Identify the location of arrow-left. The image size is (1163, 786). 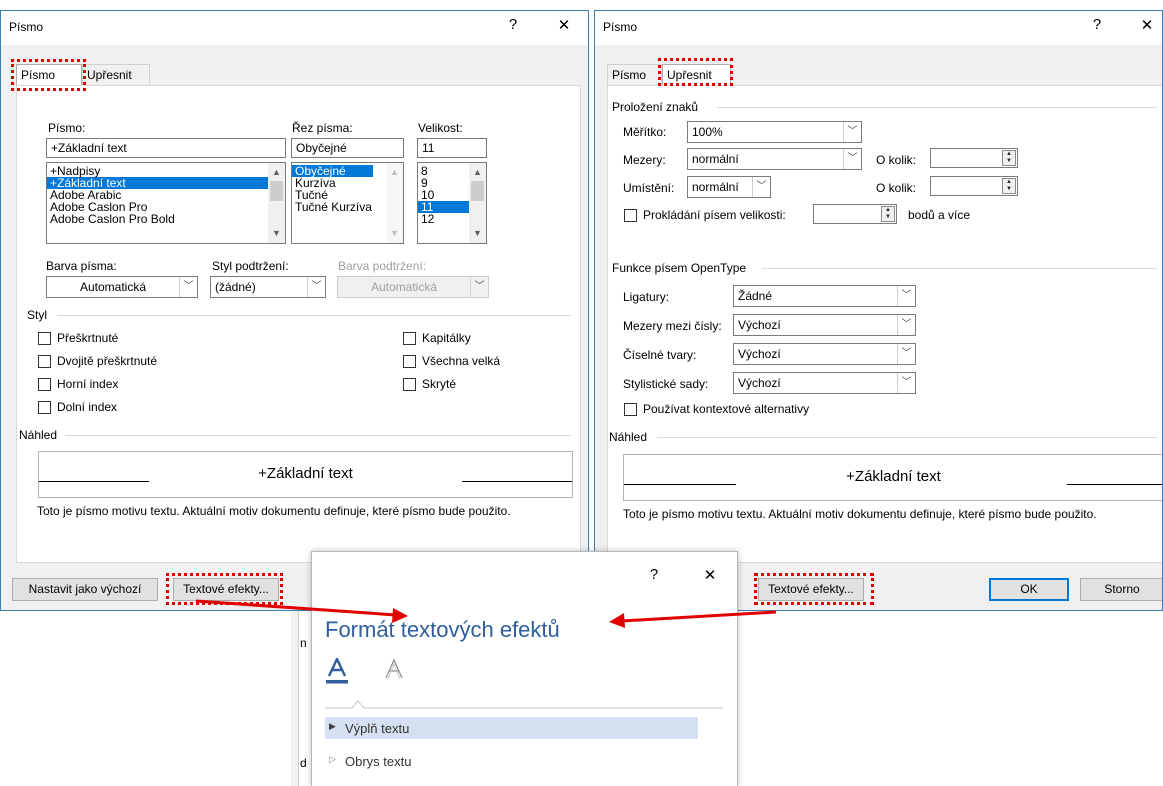
(296, 608).